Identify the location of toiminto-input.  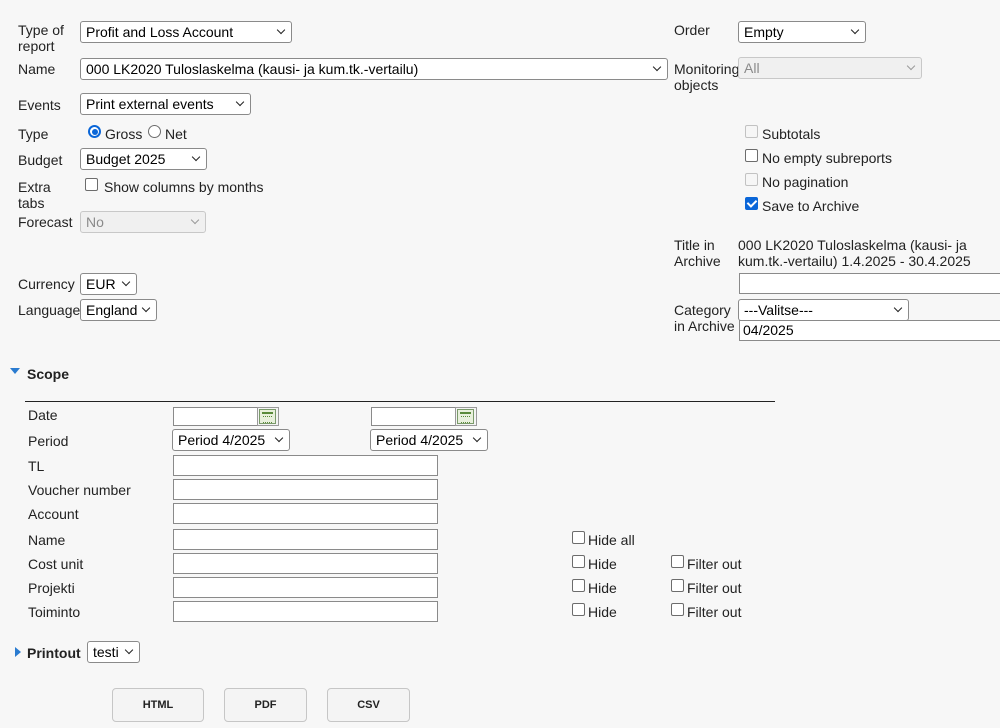
(305, 611).